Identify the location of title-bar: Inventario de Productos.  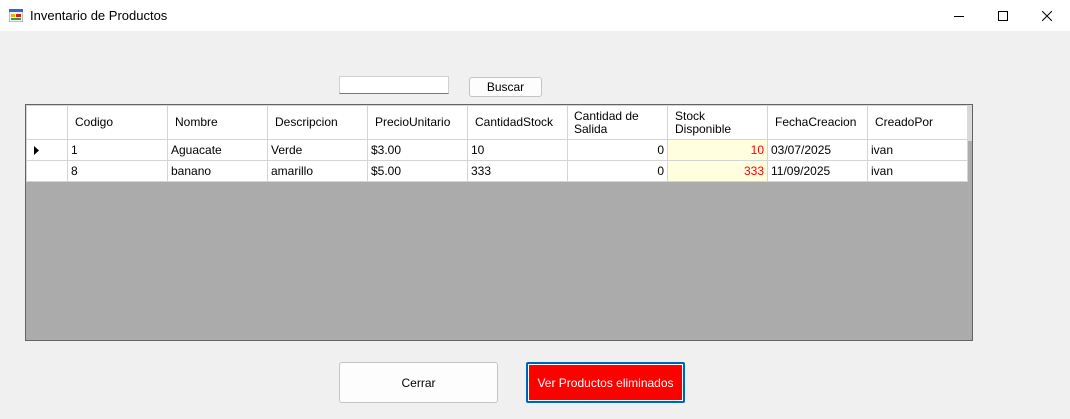
(535, 15).